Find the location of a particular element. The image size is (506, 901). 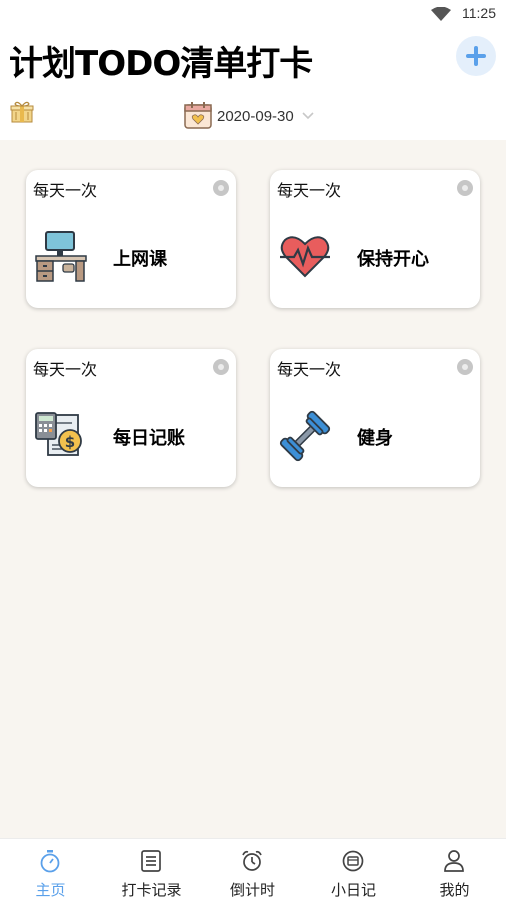

nav-item-me: 我的 is located at coordinates (454, 870).